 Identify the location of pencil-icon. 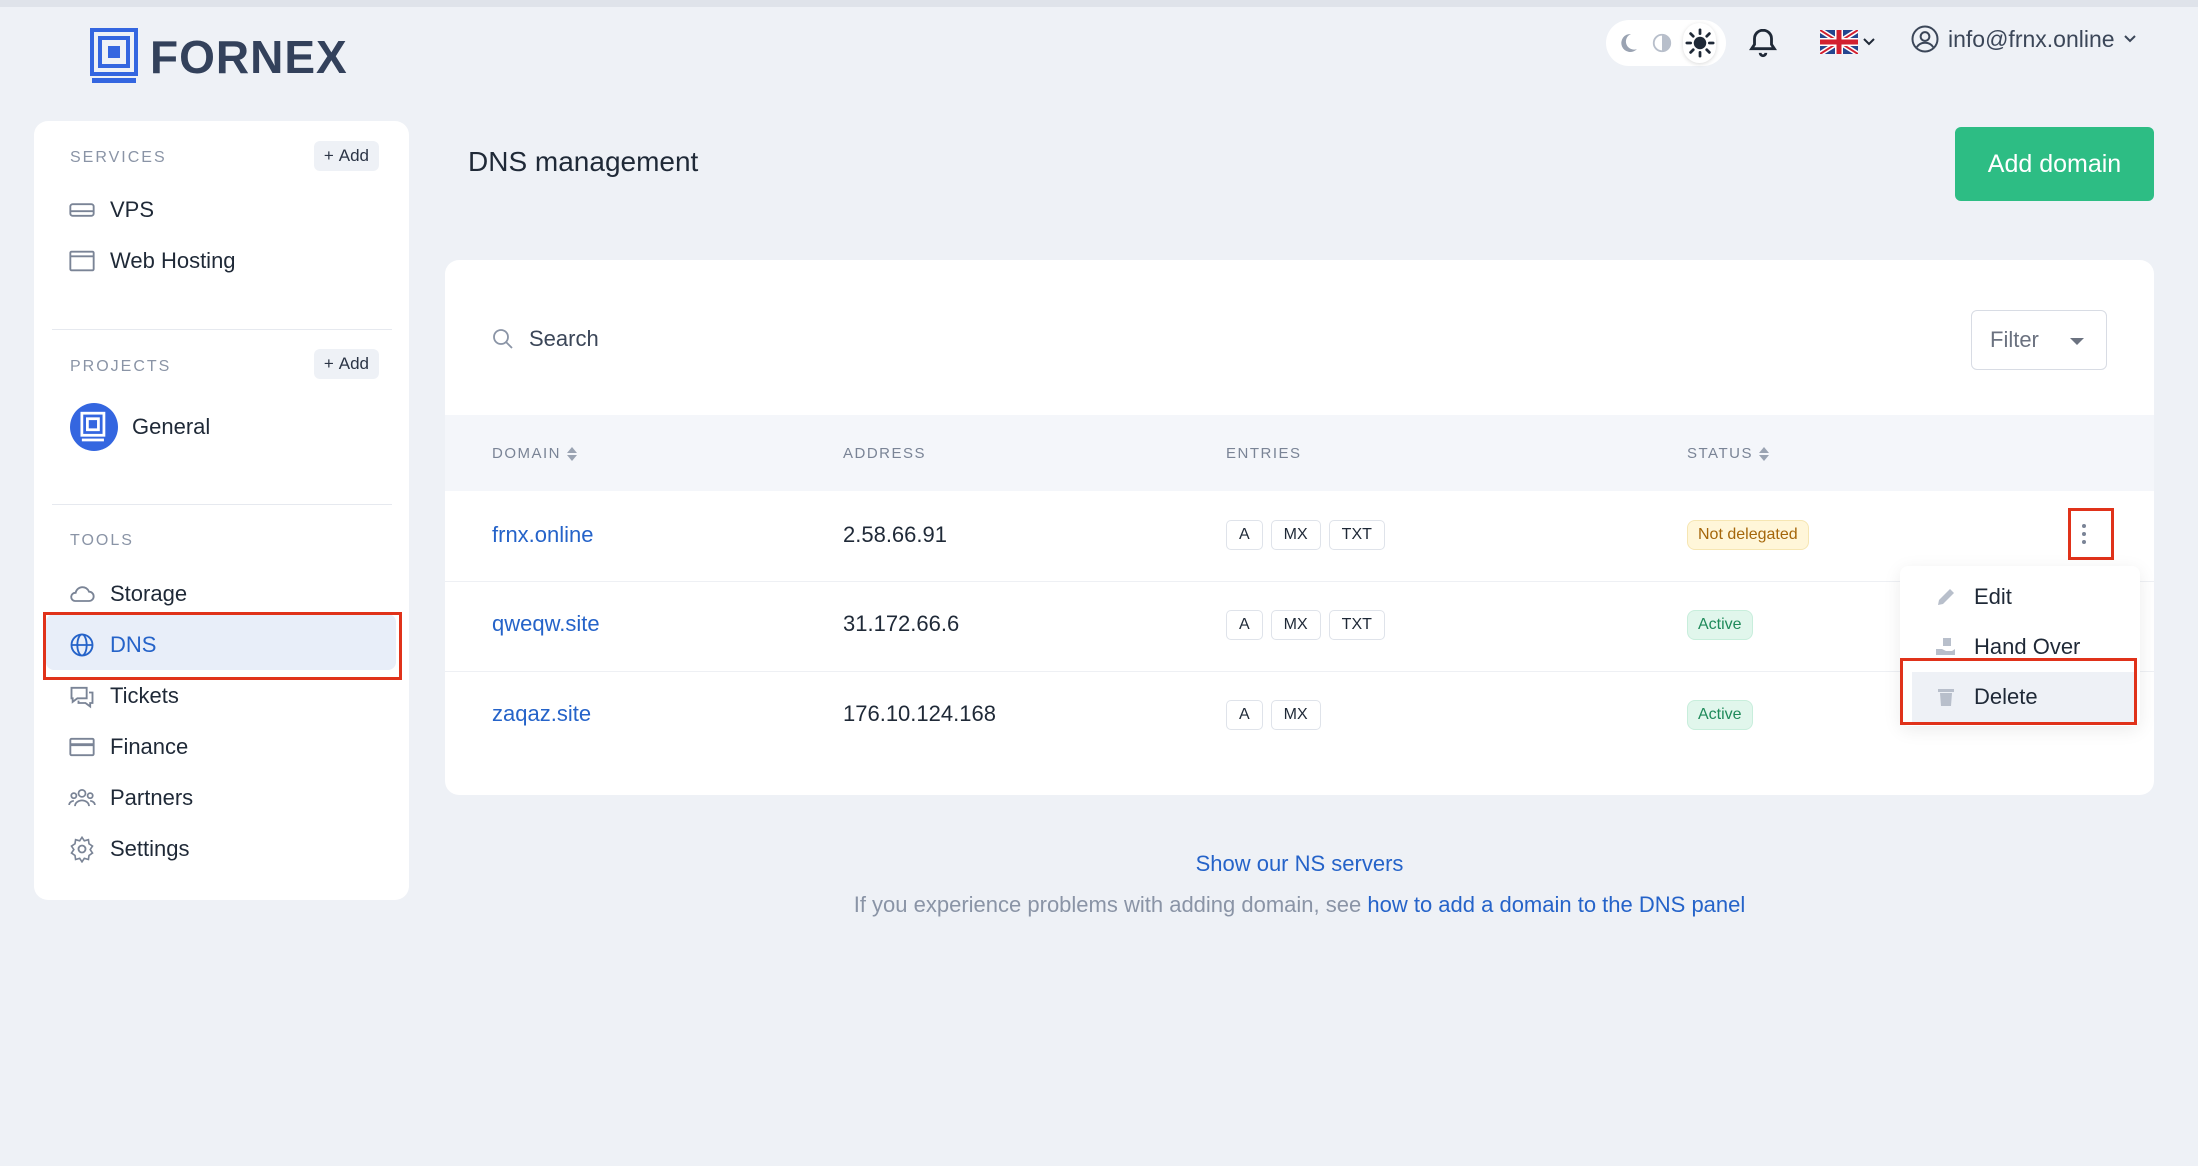
(1946, 597).